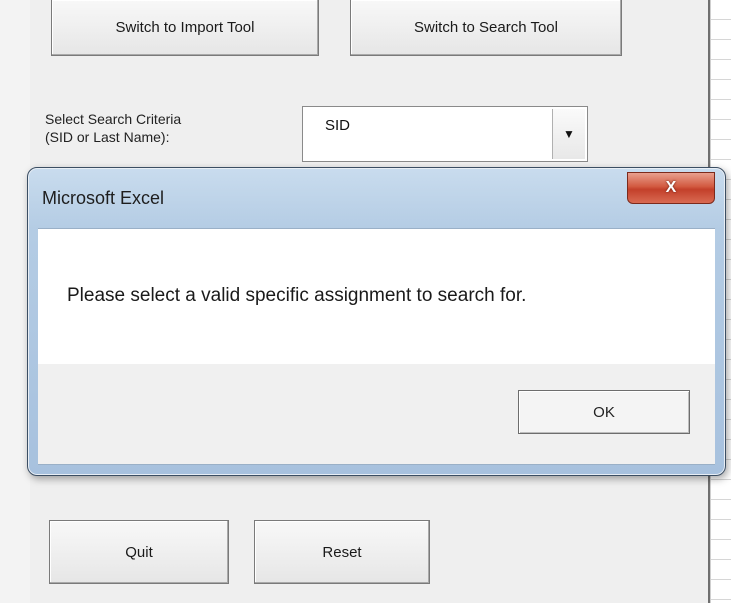 The image size is (731, 603). Describe the element at coordinates (338, 125) in the screenshot. I see `search-criteria-value: SID` at that location.